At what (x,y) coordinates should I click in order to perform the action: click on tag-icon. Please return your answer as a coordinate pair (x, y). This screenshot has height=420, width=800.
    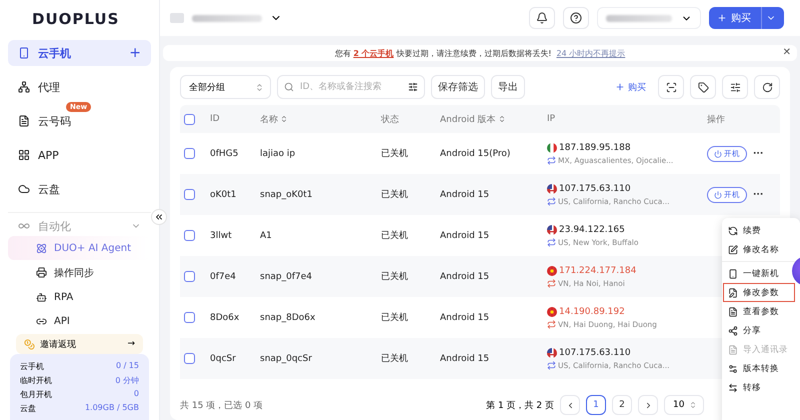
    Looking at the image, I should click on (703, 87).